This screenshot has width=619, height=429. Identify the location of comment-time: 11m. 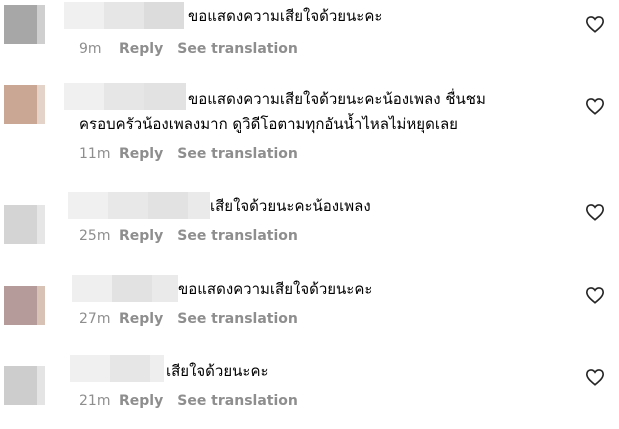
(95, 154).